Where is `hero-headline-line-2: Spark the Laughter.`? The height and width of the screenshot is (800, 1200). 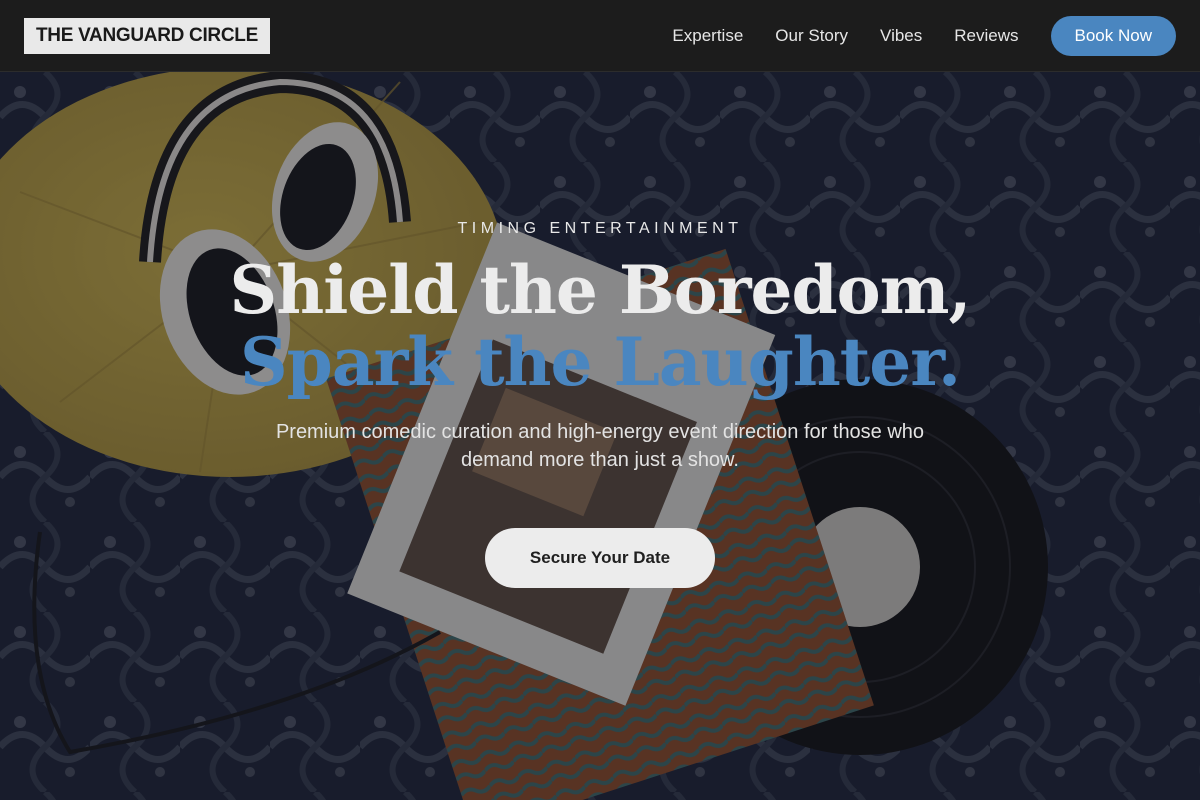 hero-headline-line-2: Spark the Laughter. is located at coordinates (600, 362).